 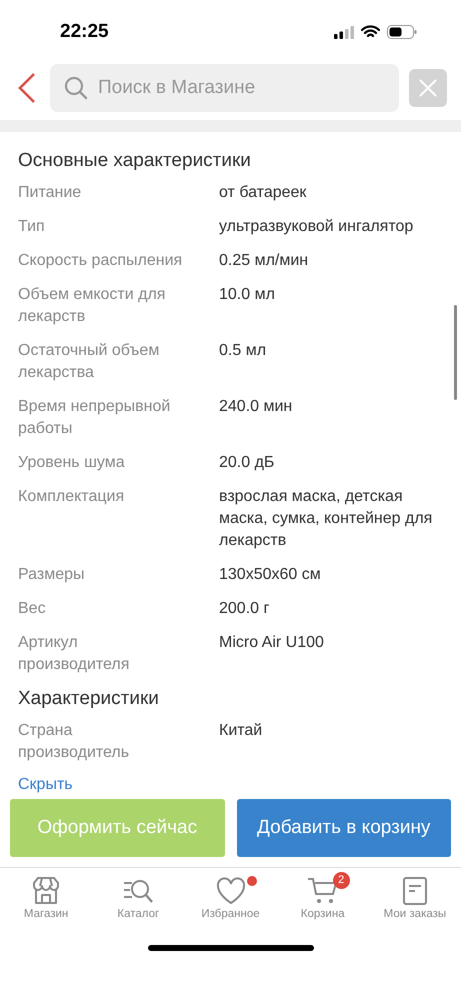 What do you see at coordinates (89, 362) in the screenshot?
I see `spec-label: Остаточный объем лекарства` at bounding box center [89, 362].